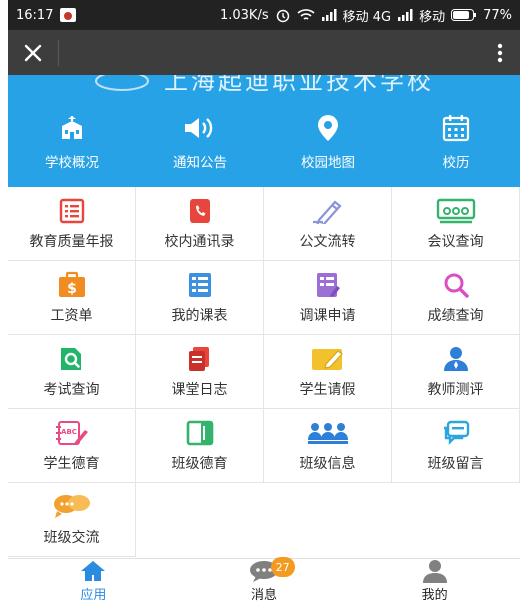 This screenshot has width=520, height=603. Describe the element at coordinates (455, 241) in the screenshot. I see `app-label: 会议查询` at that location.